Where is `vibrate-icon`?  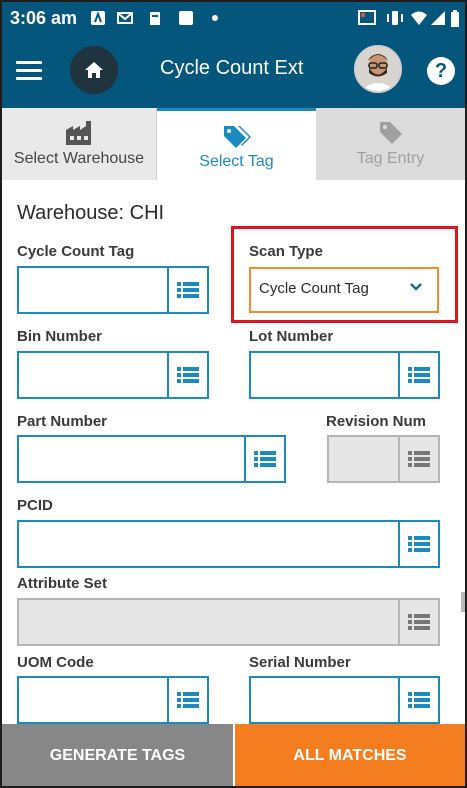
vibrate-icon is located at coordinates (395, 18).